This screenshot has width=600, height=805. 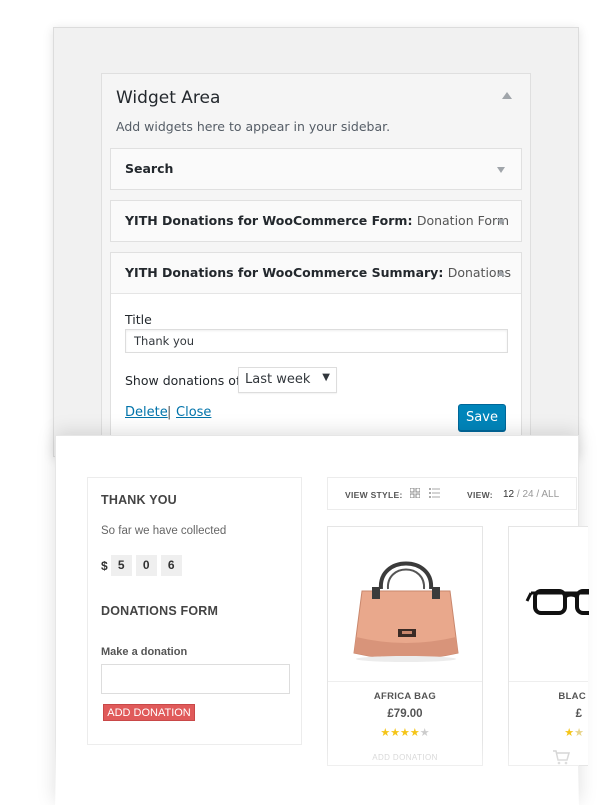 What do you see at coordinates (121, 565) in the screenshot?
I see `counter-digit: 5` at bounding box center [121, 565].